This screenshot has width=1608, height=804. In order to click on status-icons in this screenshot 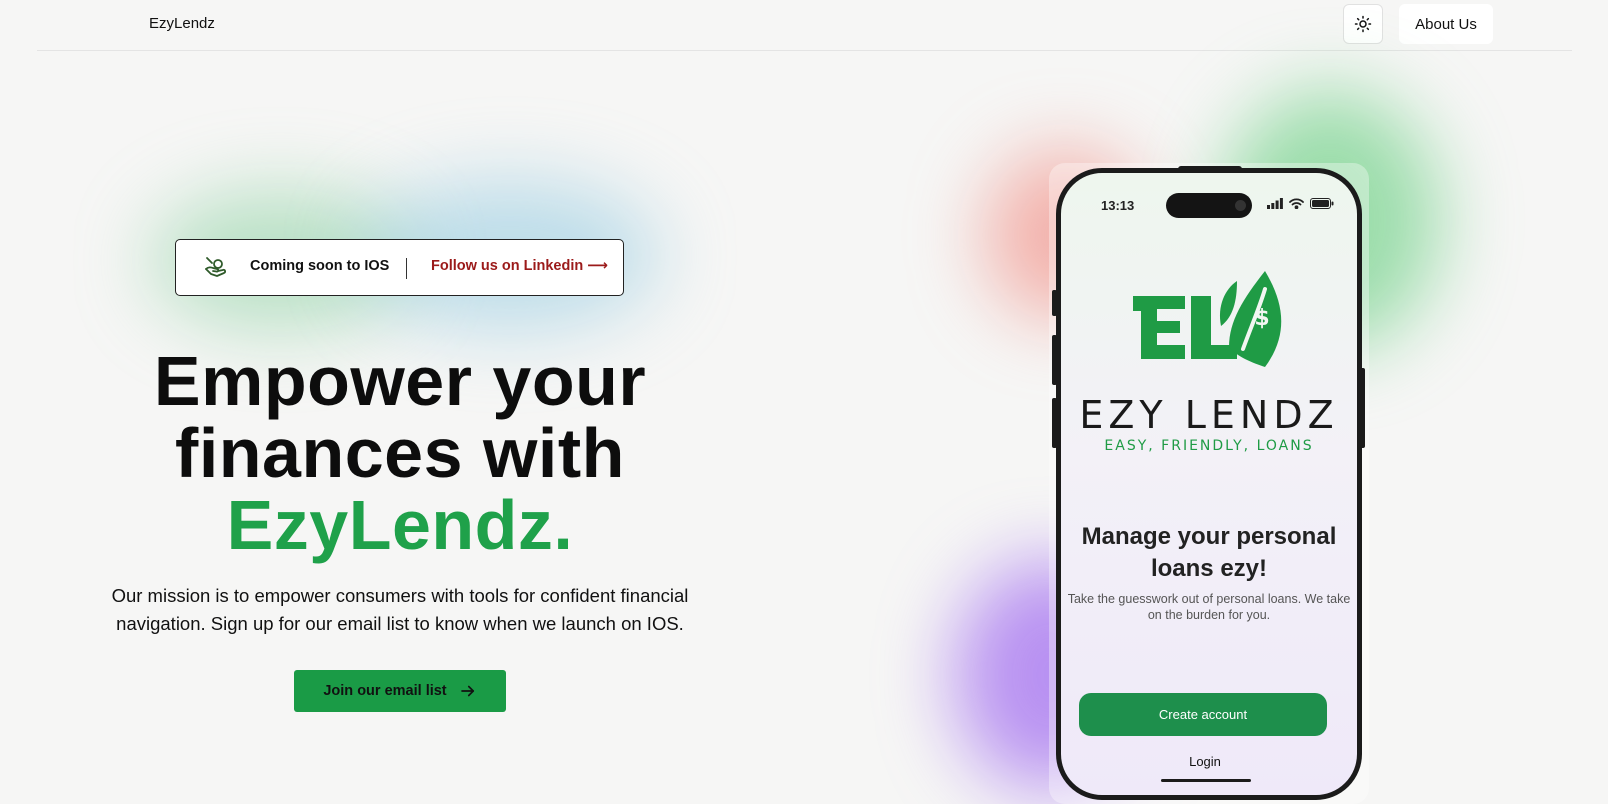, I will do `click(1300, 203)`.